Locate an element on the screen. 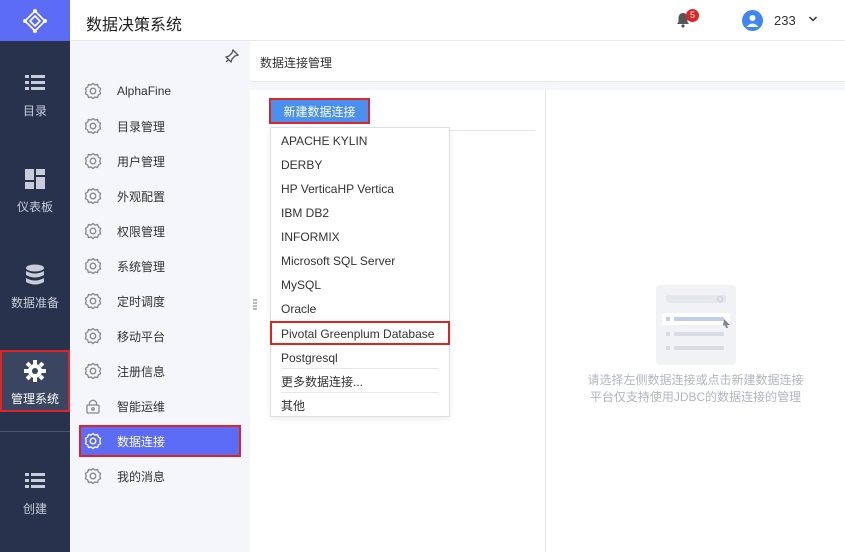 This screenshot has width=845, height=552. app-title: 数据决策系统 is located at coordinates (134, 25).